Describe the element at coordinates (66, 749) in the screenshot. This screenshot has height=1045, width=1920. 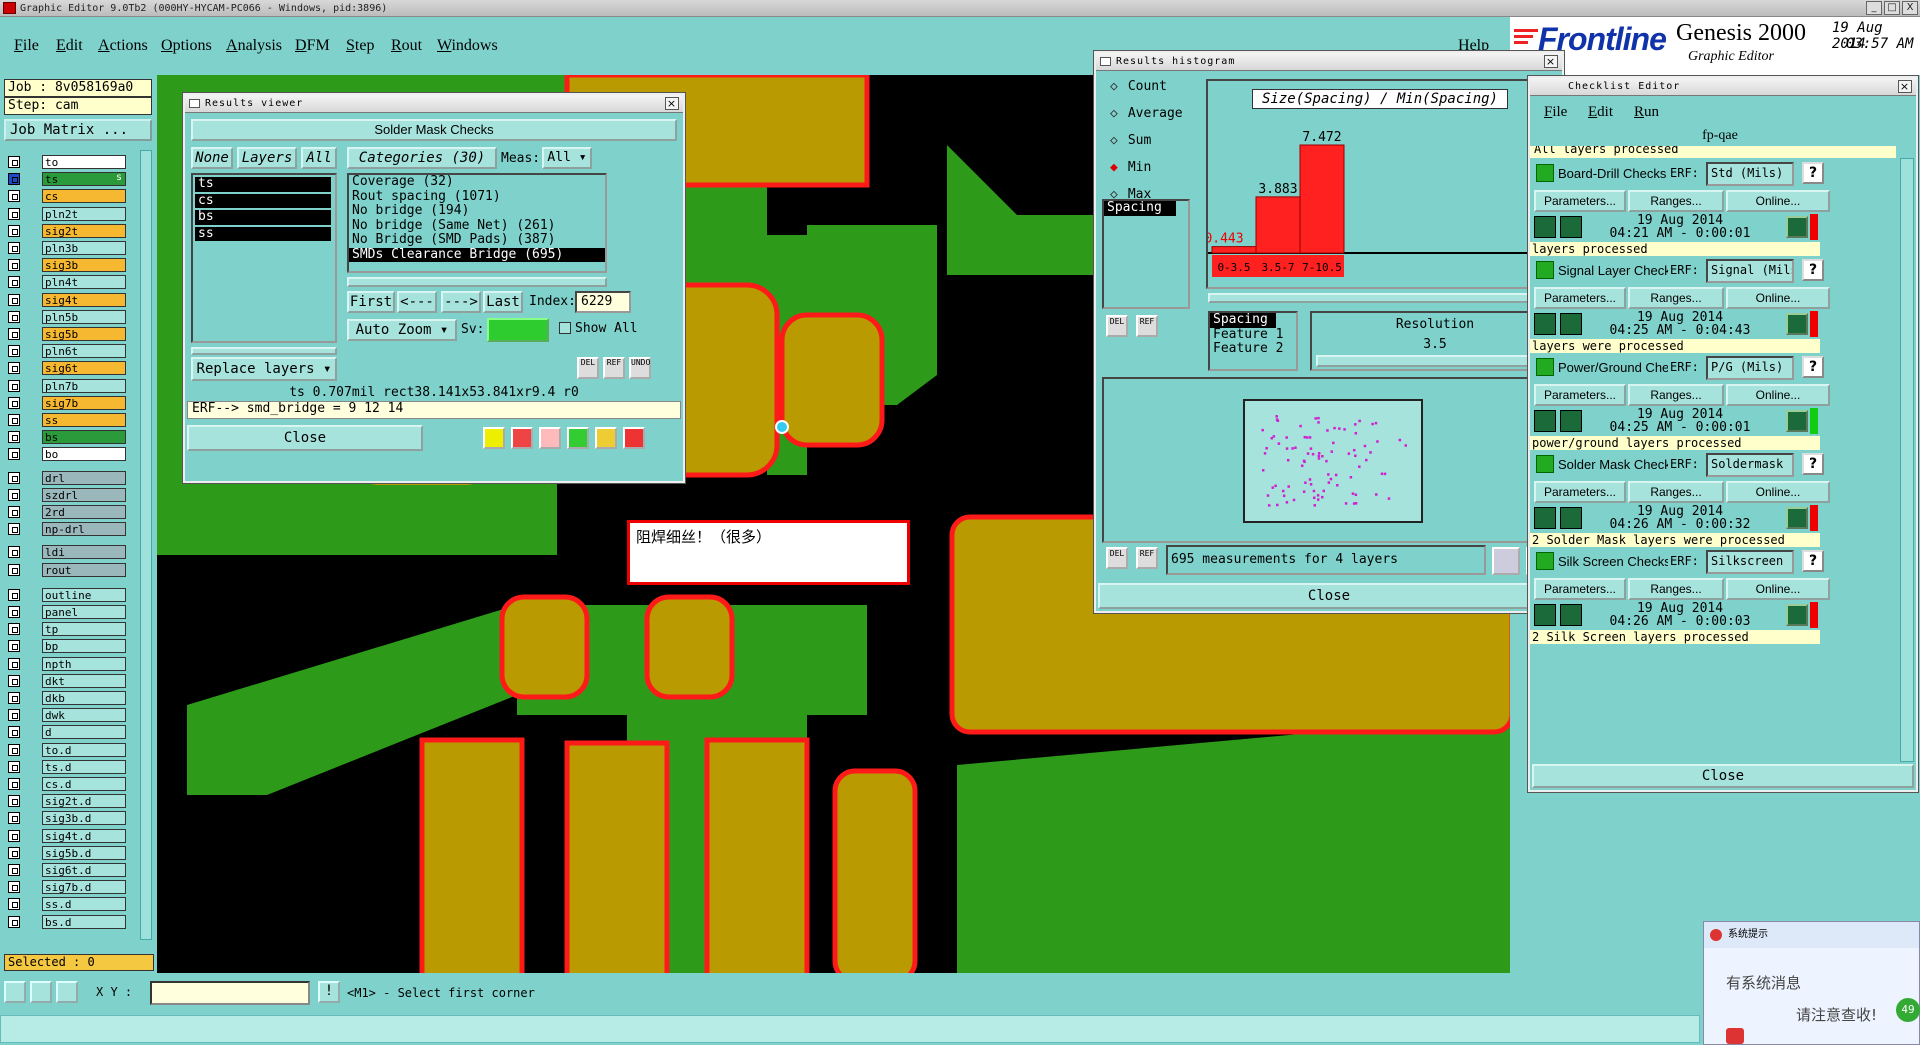
I see `layer-row: to.d` at that location.